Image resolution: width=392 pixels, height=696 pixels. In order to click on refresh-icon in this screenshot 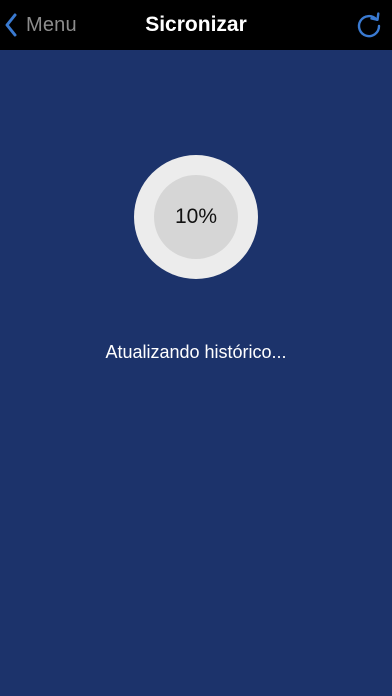, I will do `click(369, 25)`.